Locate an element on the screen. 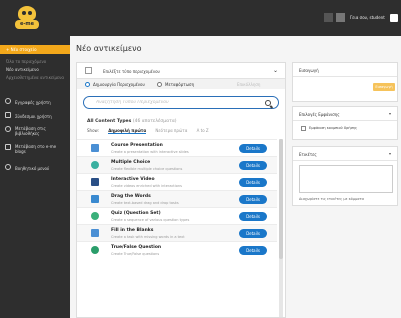 This screenshot has height=318, width=401. radio-create is located at coordinates (87, 84).